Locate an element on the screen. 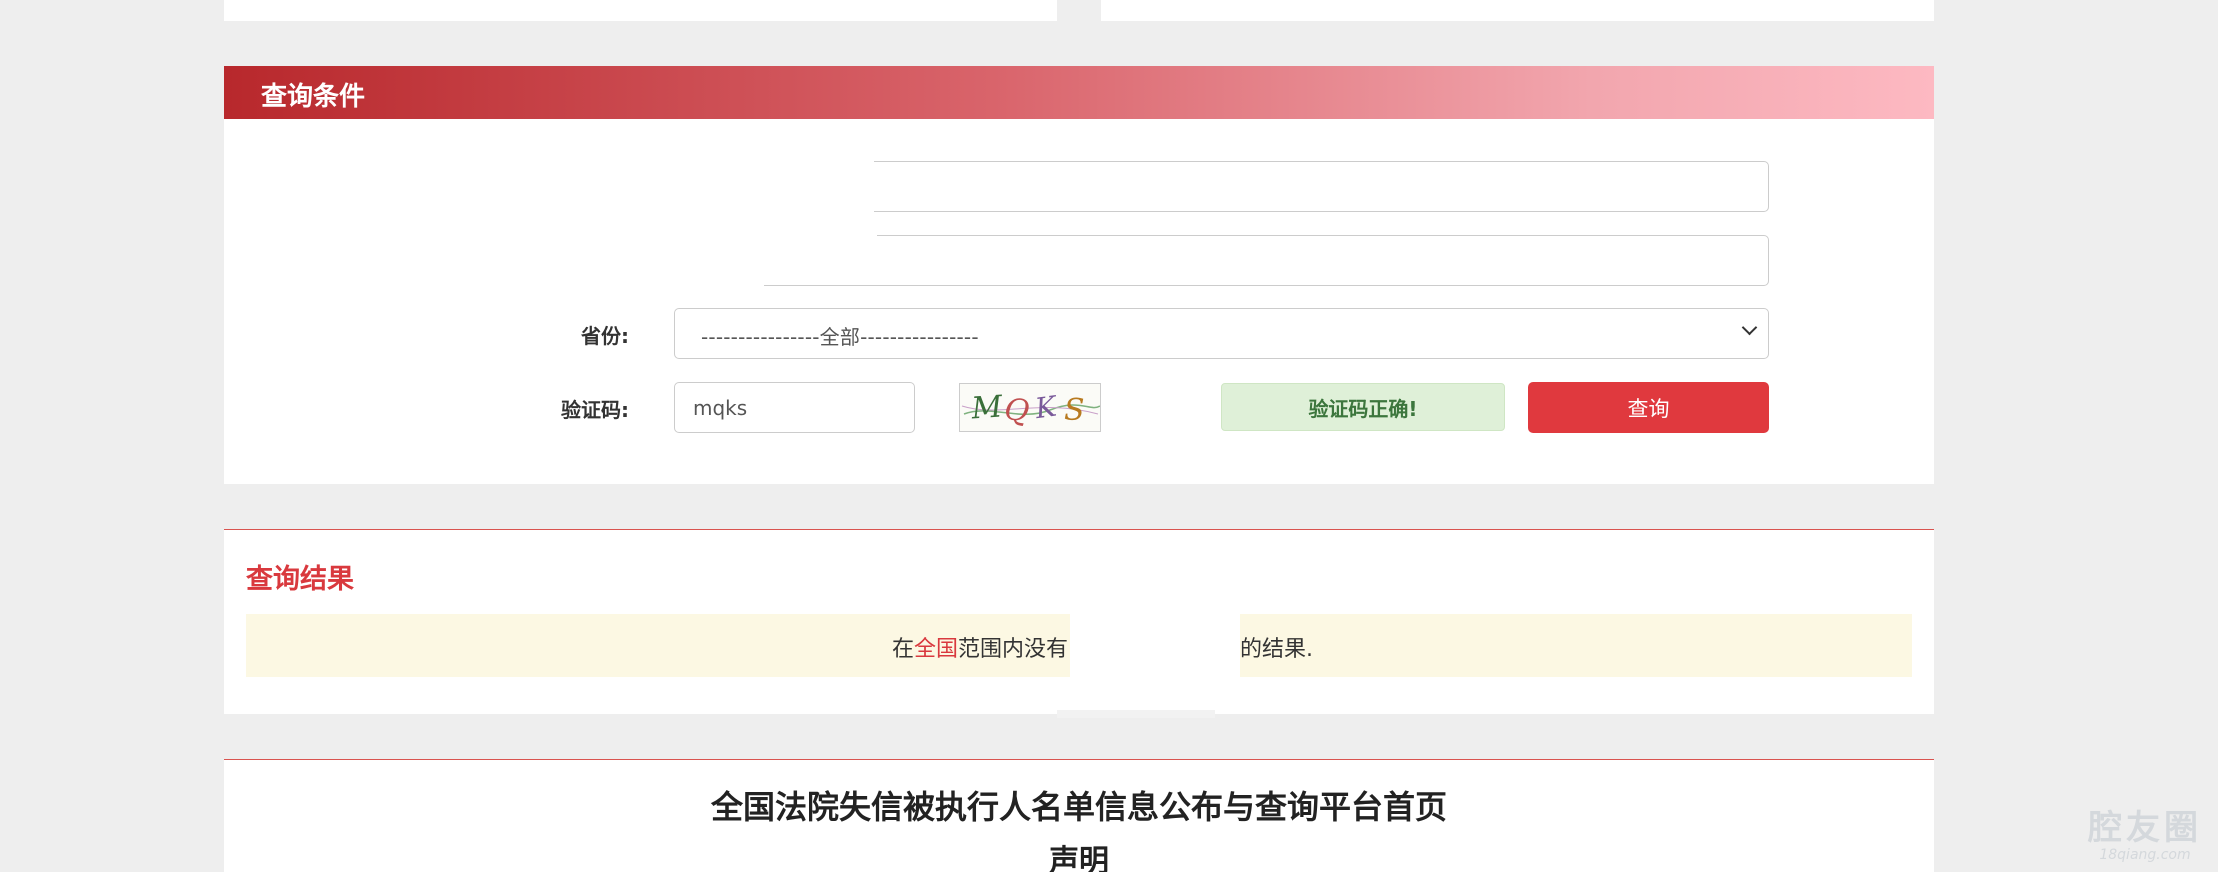  result-text-mid: 范围内没有 is located at coordinates (1013, 649).